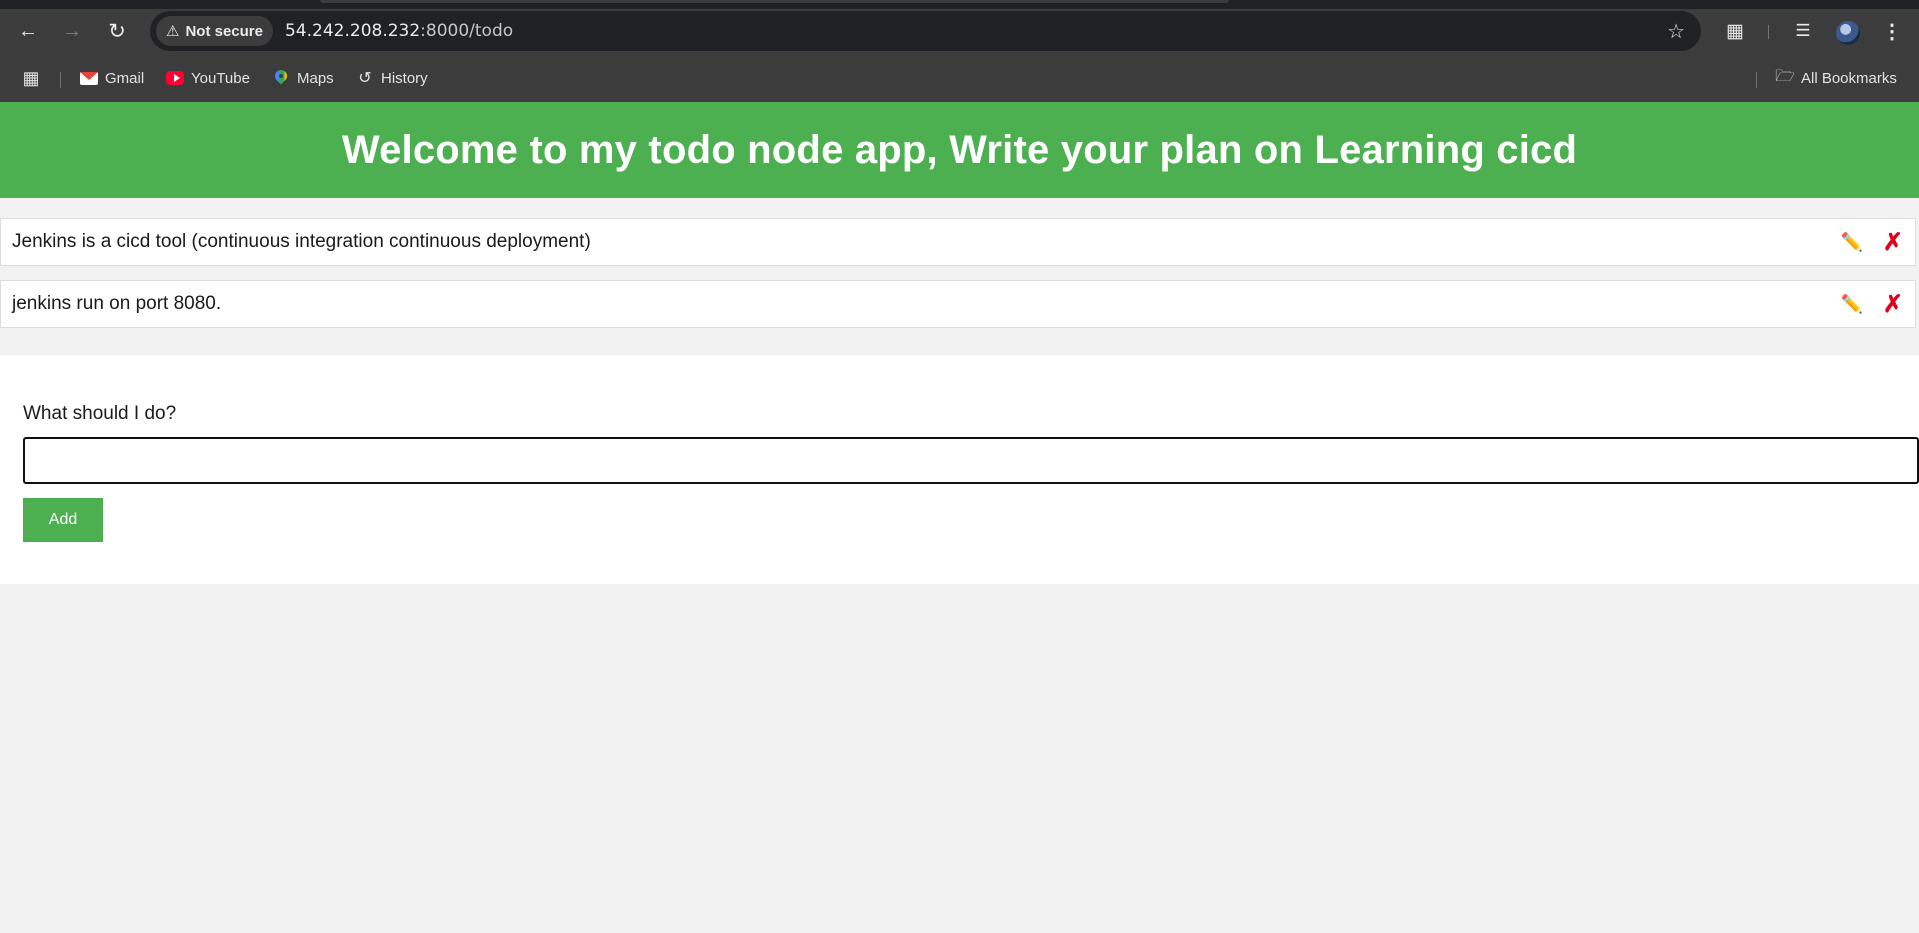 This screenshot has width=1919, height=933. What do you see at coordinates (467, 31) in the screenshot?
I see `url-path: :8000/todo` at bounding box center [467, 31].